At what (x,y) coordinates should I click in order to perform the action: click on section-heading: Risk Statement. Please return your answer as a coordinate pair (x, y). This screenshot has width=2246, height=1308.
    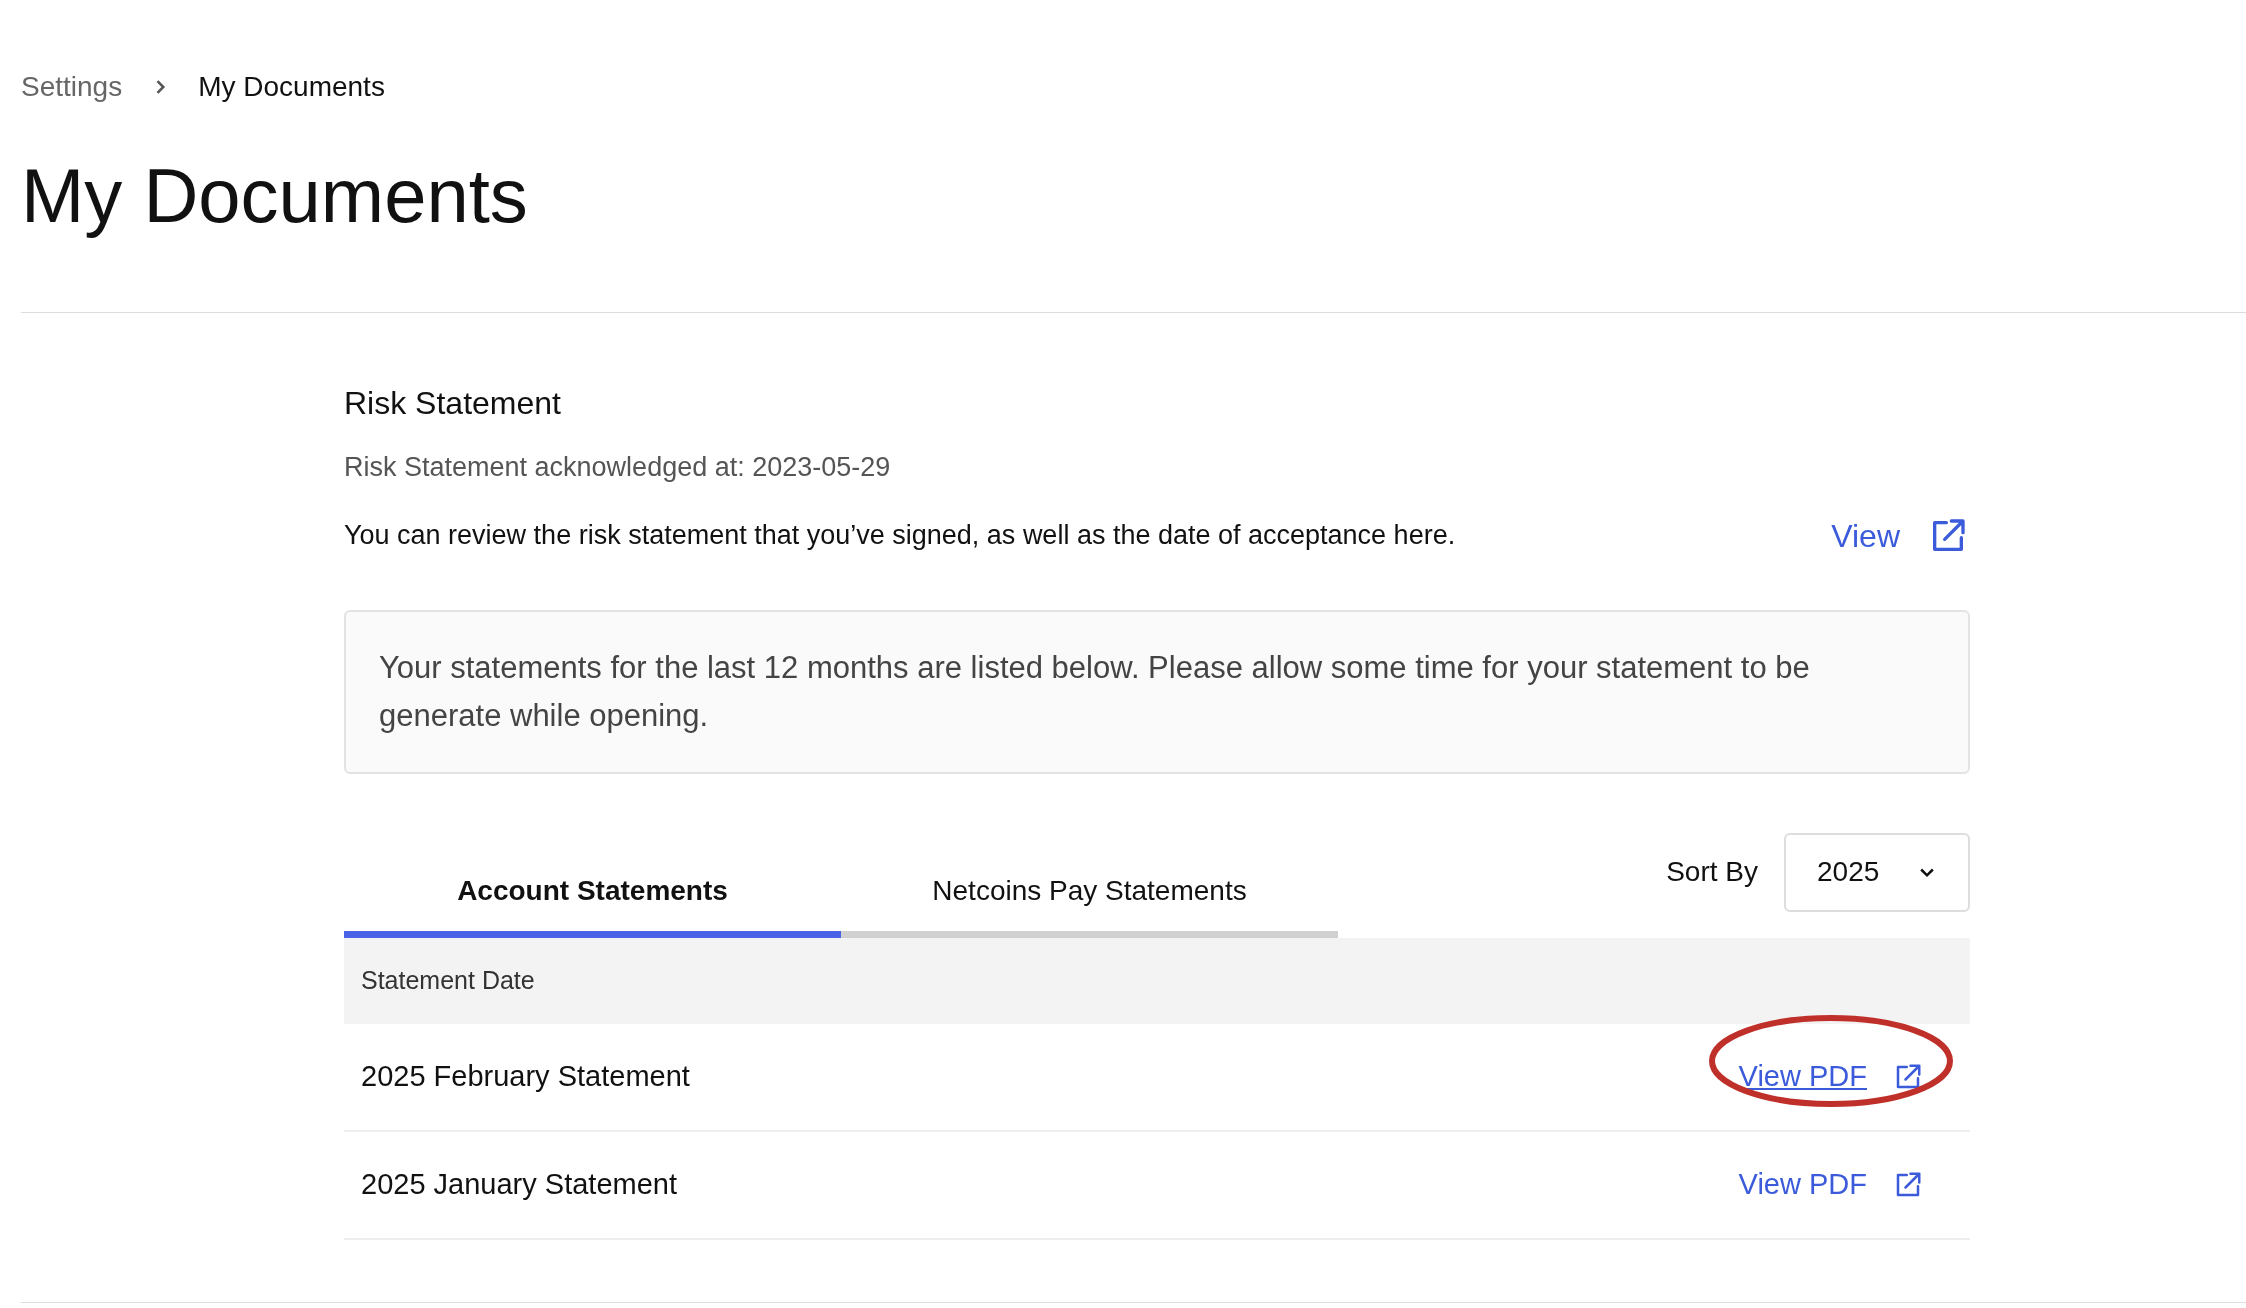
    Looking at the image, I should click on (453, 403).